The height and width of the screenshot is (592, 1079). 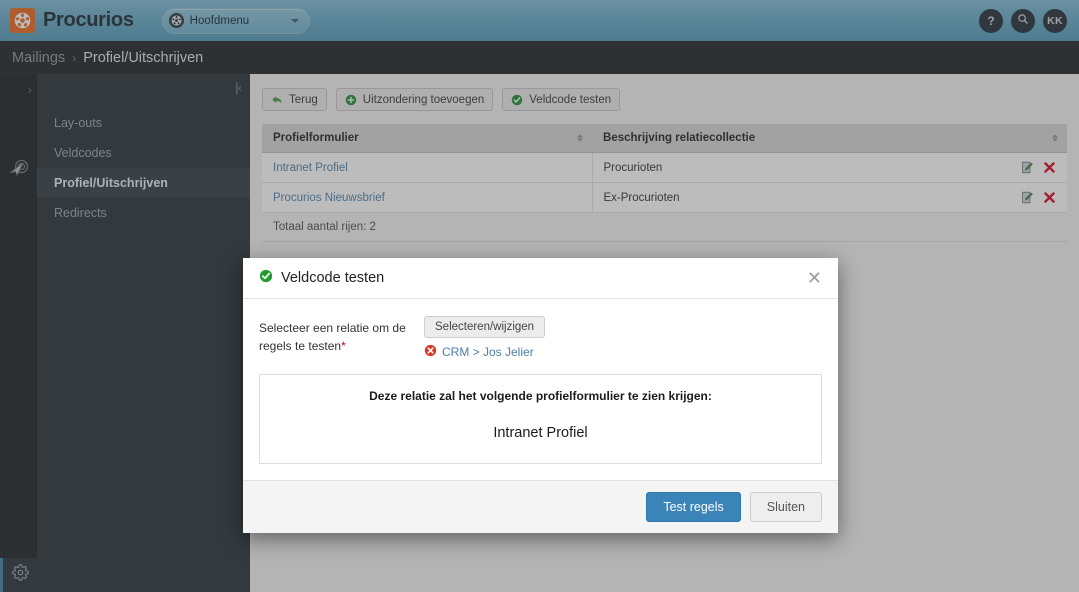 I want to click on selected-relation: CRM > Jos Jelier, so click(x=623, y=352).